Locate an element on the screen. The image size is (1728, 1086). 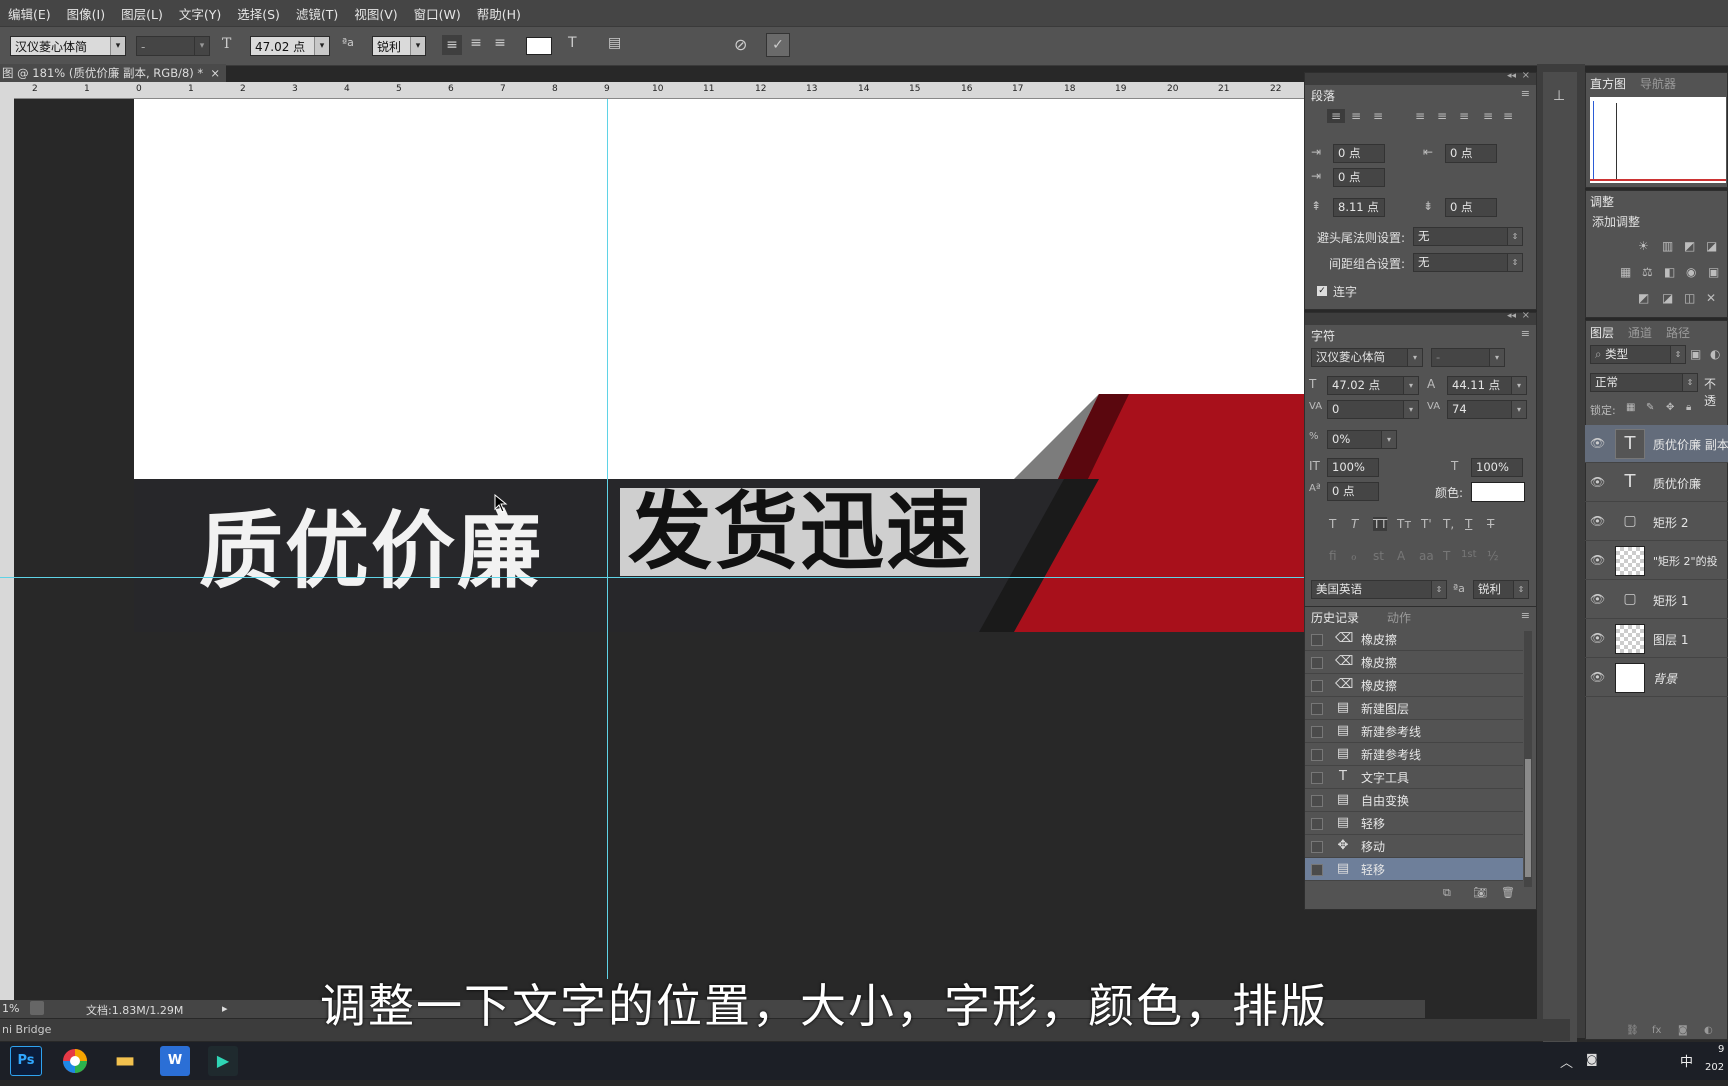
slogan-fast-delivery-selected: 发货迅速 is located at coordinates (800, 532).